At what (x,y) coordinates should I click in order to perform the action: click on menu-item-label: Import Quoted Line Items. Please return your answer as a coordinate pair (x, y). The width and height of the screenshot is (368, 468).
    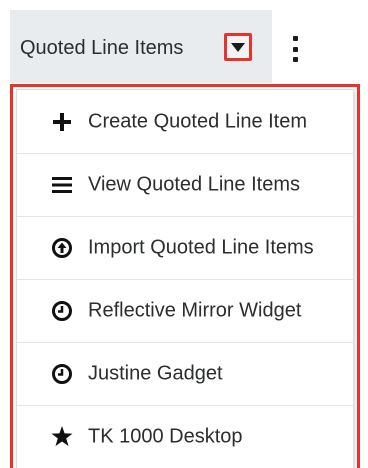
    Looking at the image, I should click on (201, 247).